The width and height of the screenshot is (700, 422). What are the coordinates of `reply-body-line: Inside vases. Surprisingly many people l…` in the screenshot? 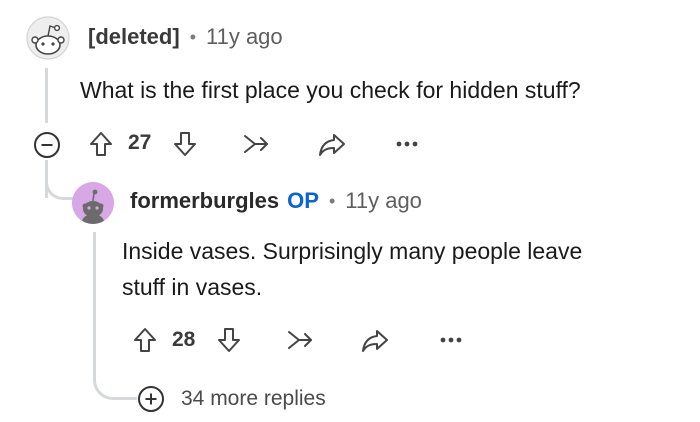 It's located at (352, 251).